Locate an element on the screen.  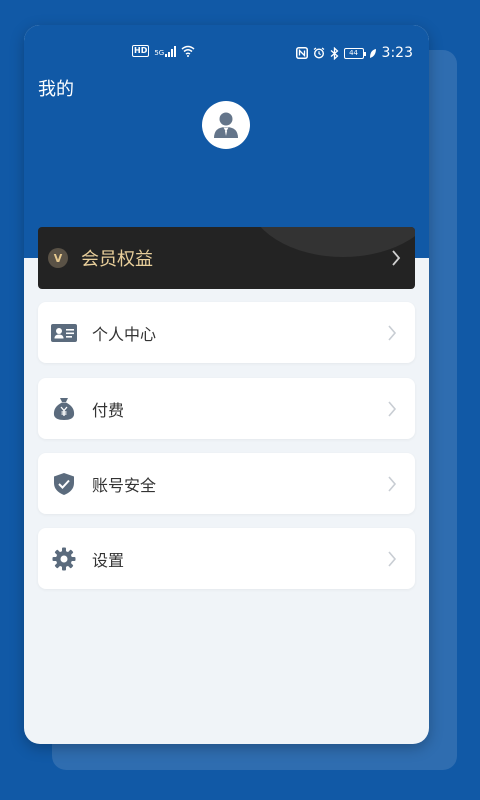
bluetooth-icon is located at coordinates (334, 53).